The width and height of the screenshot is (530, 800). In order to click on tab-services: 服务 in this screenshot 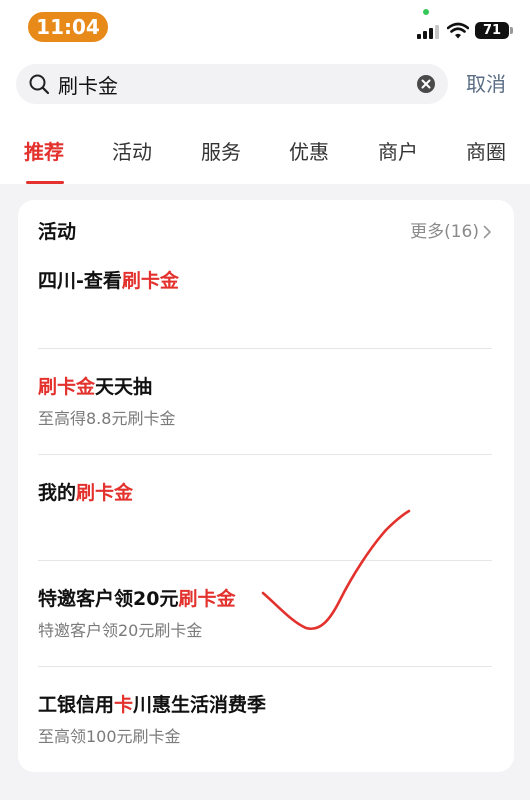, I will do `click(221, 152)`.